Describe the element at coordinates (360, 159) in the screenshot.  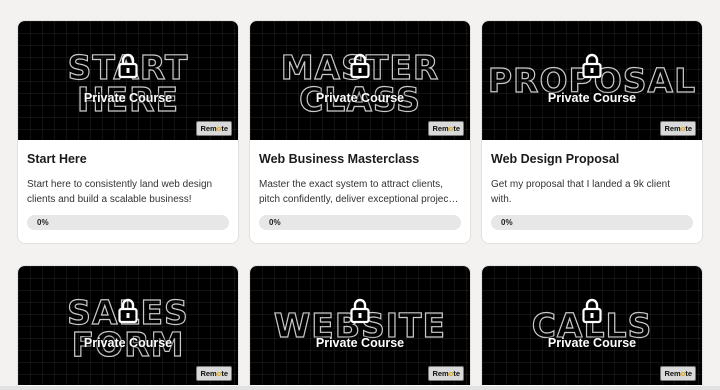
I see `course-title: Web Business Masterclass` at that location.